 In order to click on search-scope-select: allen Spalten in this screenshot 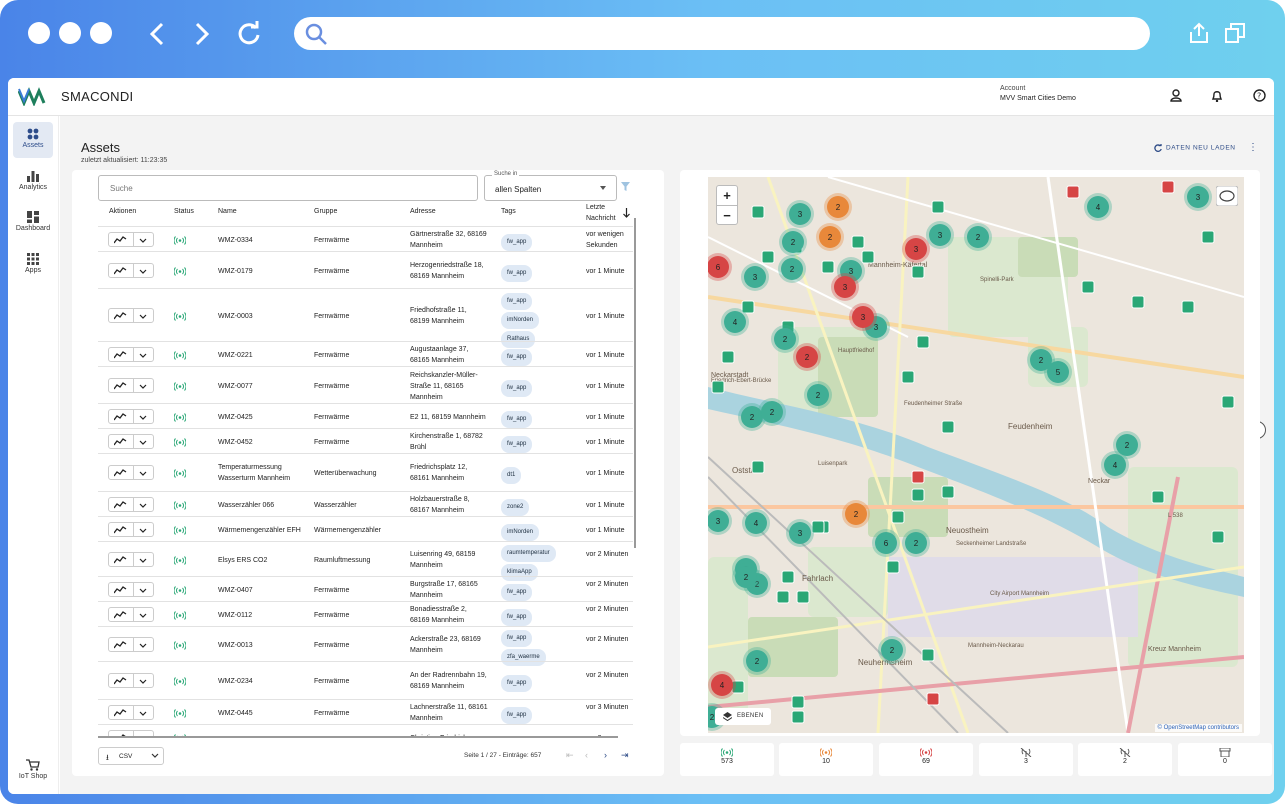, I will do `click(550, 188)`.